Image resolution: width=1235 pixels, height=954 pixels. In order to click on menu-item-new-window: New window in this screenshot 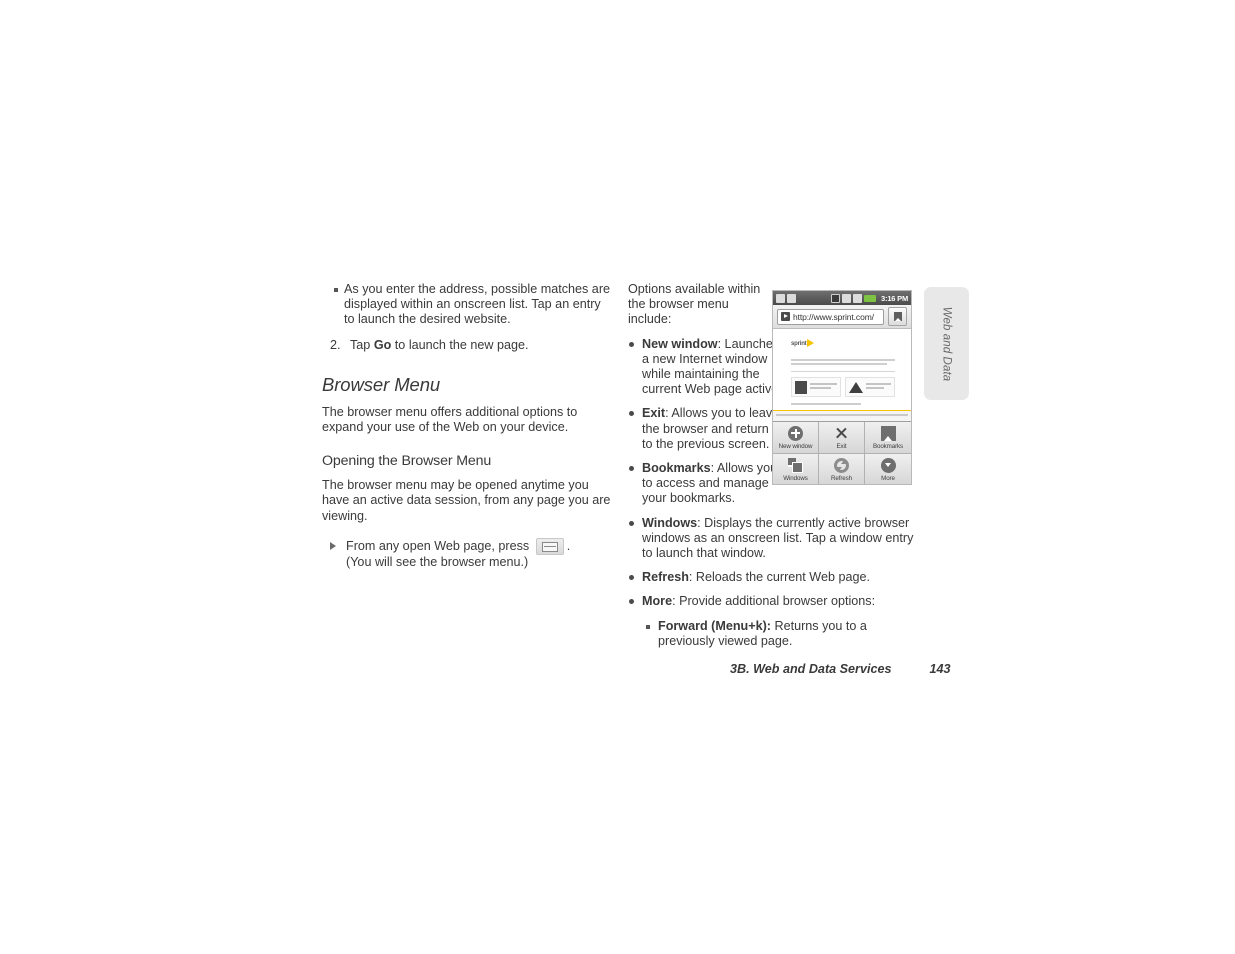, I will do `click(796, 438)`.